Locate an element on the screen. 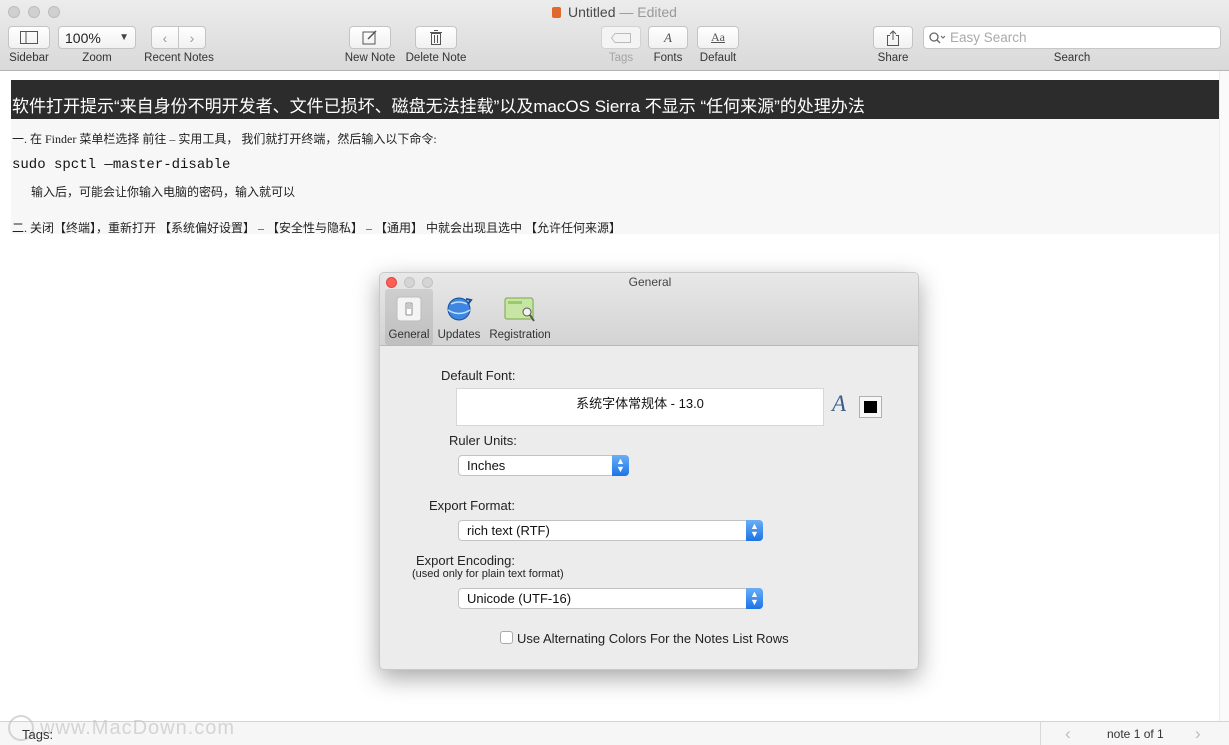  zoom-label: Zoom is located at coordinates (97, 58).